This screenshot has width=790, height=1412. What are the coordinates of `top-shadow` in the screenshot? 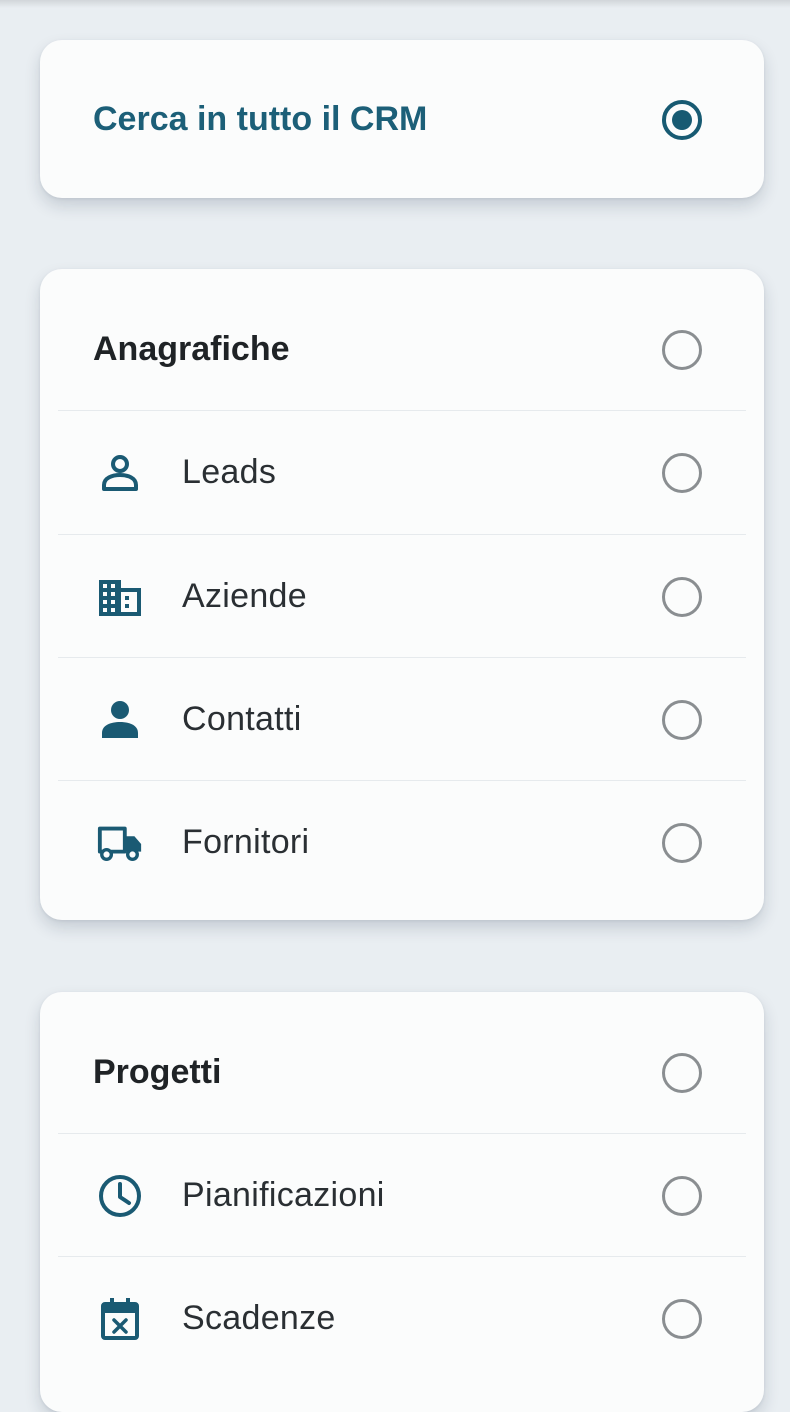 It's located at (395, 4).